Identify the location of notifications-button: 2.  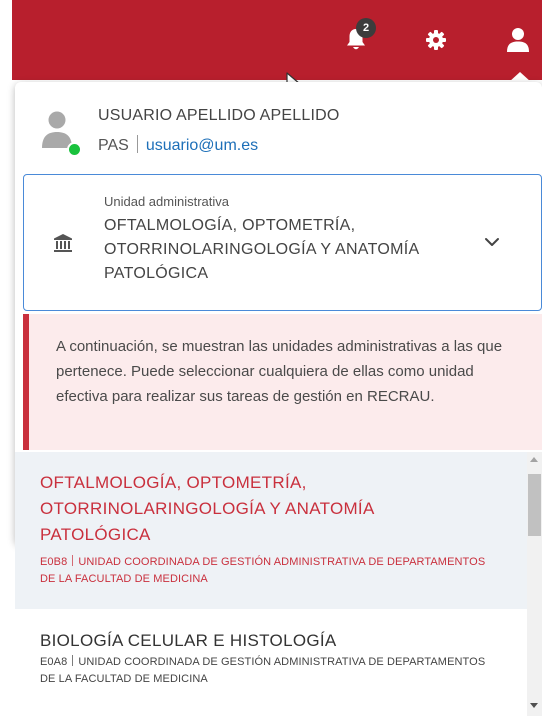
(358, 37).